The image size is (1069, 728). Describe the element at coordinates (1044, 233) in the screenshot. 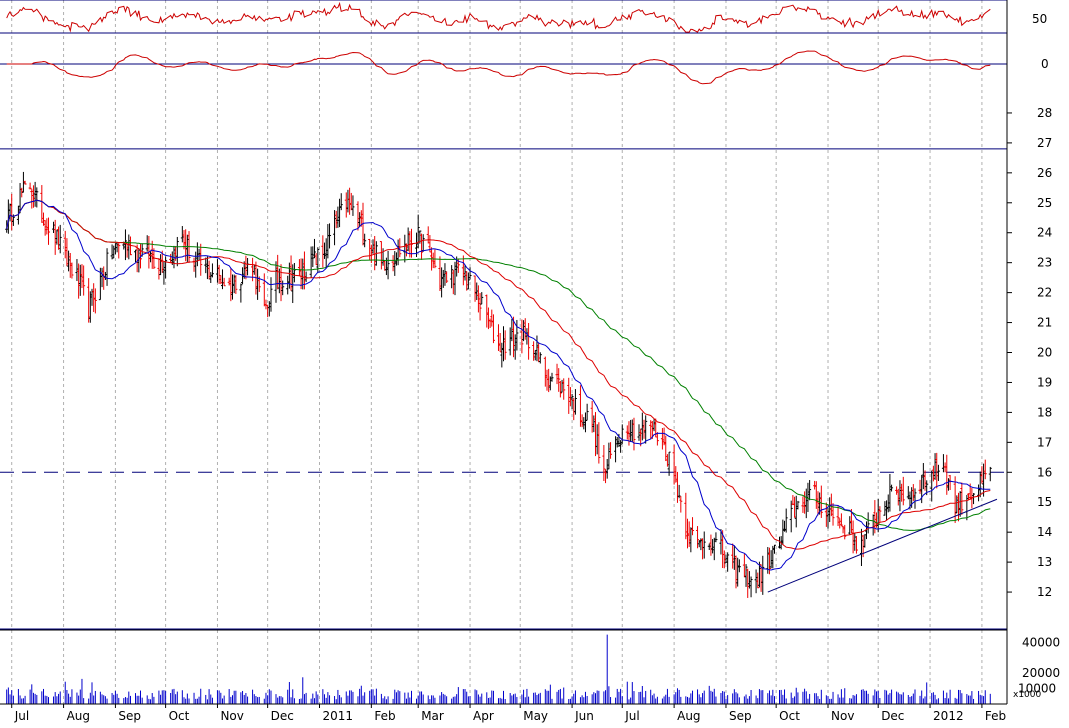

I see `price-tick-label: 24` at that location.